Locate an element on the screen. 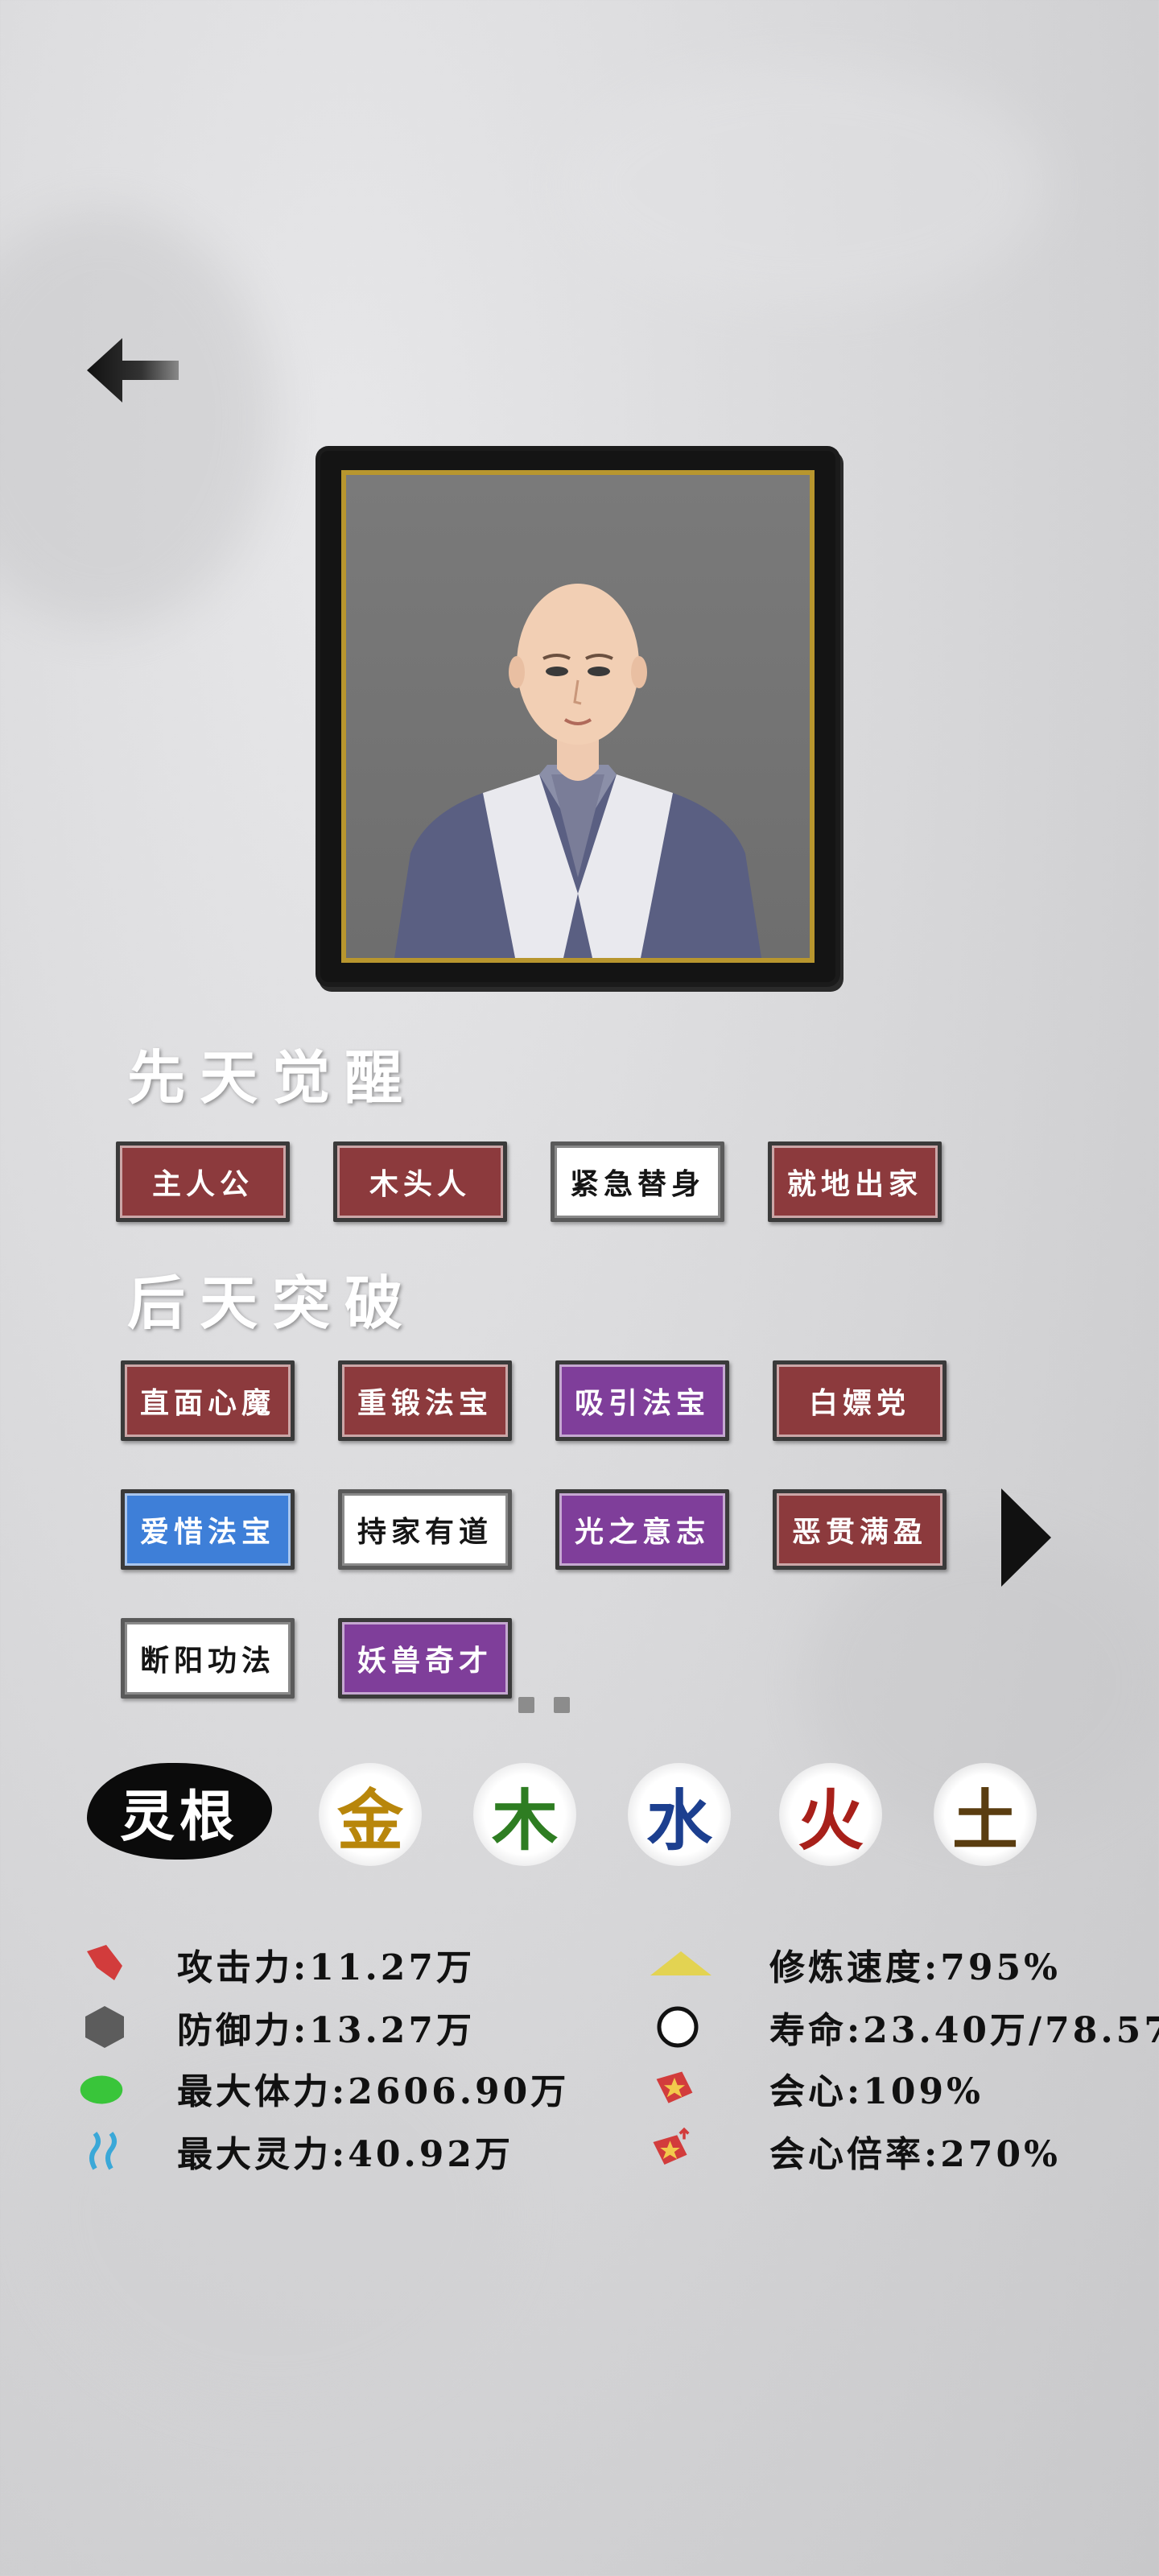 The width and height of the screenshot is (1159, 2576). monk-avatar-image is located at coordinates (577, 771).